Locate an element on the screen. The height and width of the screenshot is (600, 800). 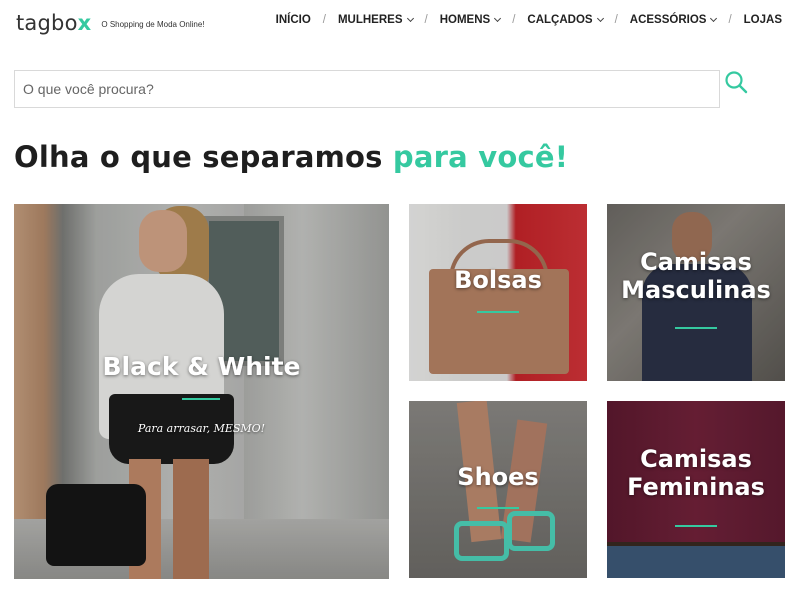
nav-item-calcados: CALÇADOS is located at coordinates (565, 20).